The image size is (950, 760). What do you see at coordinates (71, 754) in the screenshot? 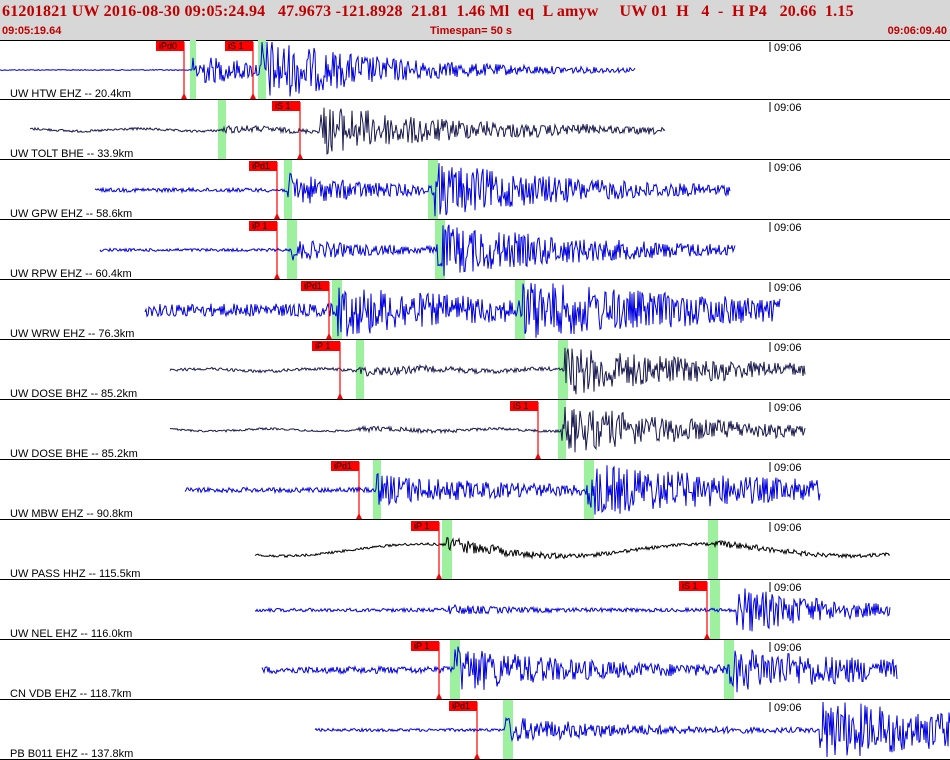
I see `station-label: PB B011 EHZ -- 137.8km` at bounding box center [71, 754].